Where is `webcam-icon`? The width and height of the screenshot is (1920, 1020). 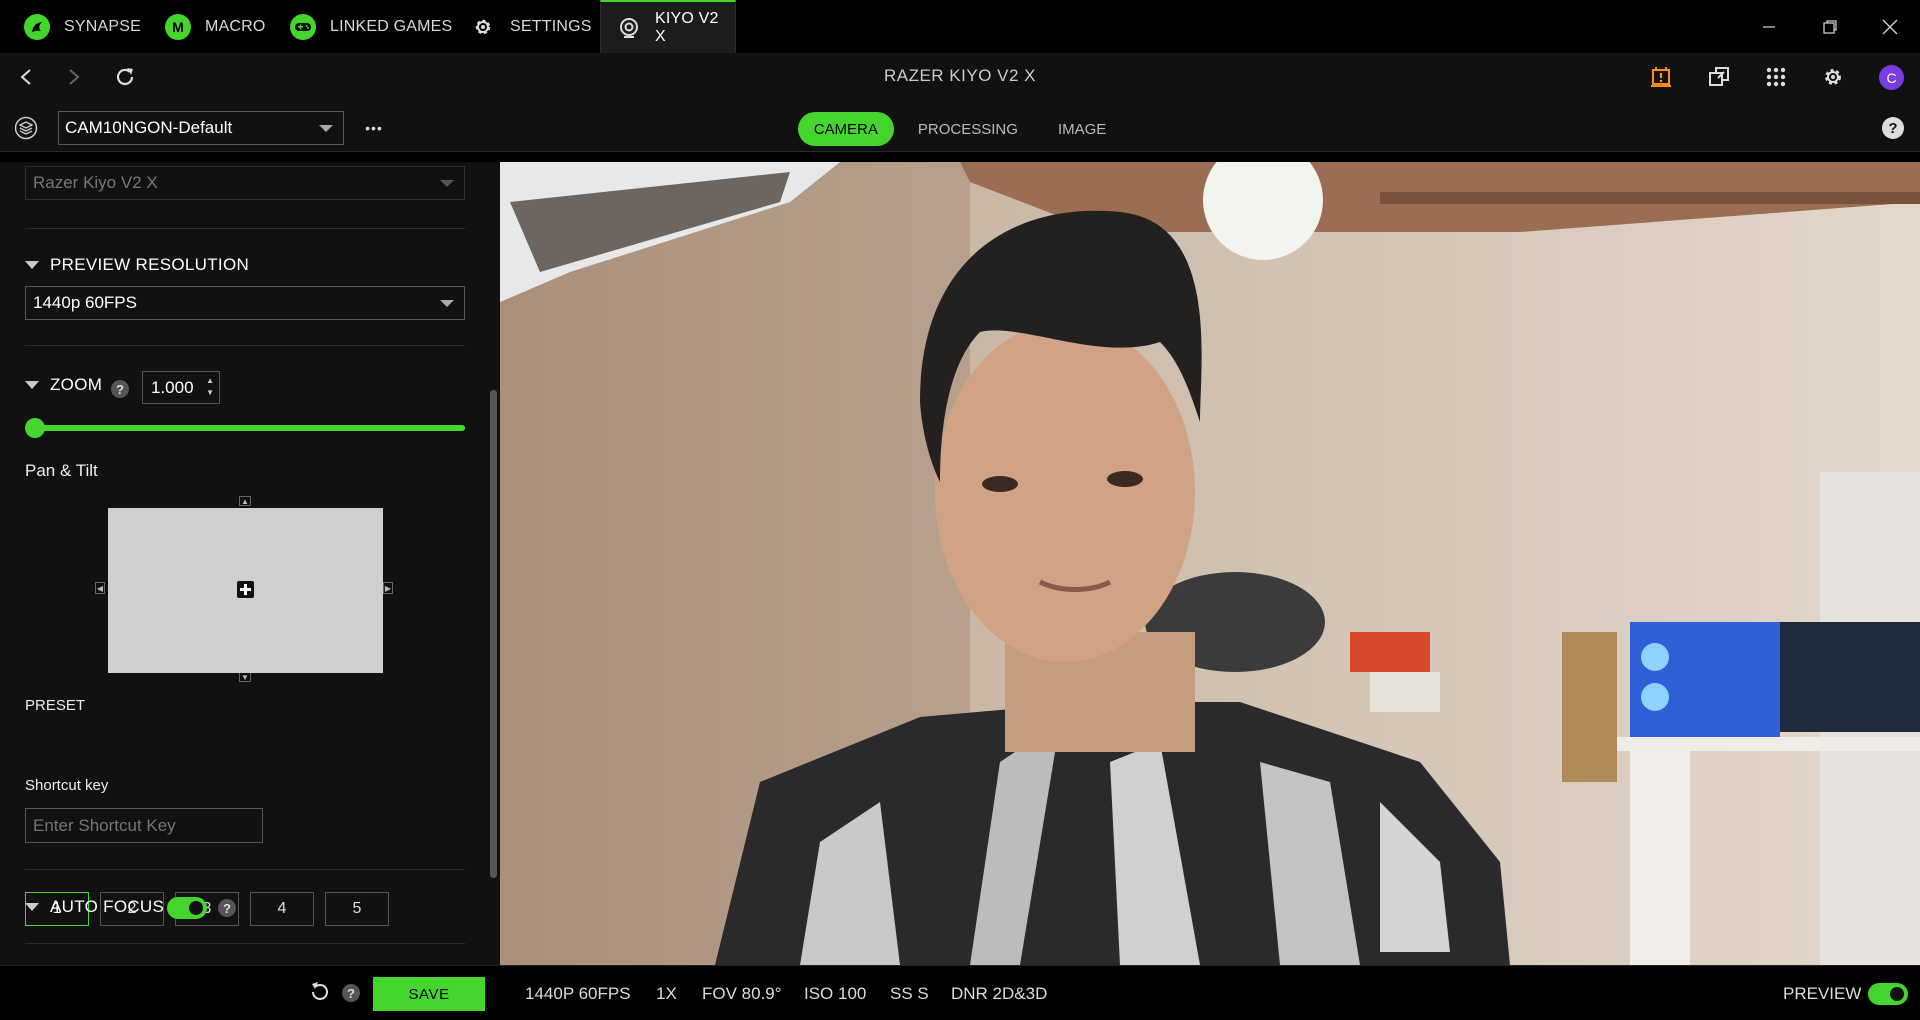 webcam-icon is located at coordinates (629, 28).